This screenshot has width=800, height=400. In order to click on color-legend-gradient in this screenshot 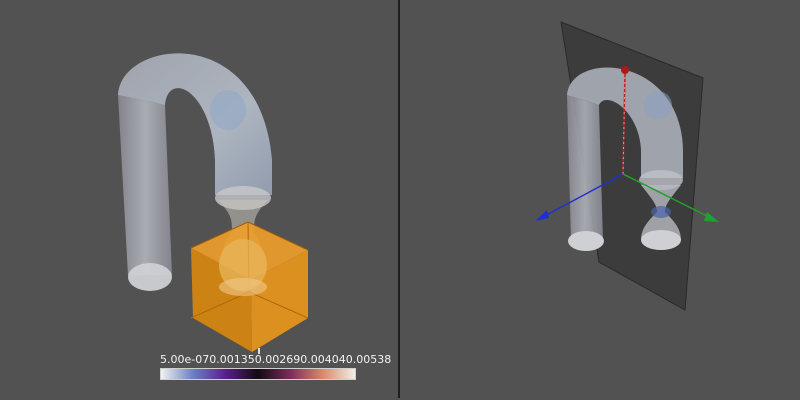, I will do `click(258, 374)`.